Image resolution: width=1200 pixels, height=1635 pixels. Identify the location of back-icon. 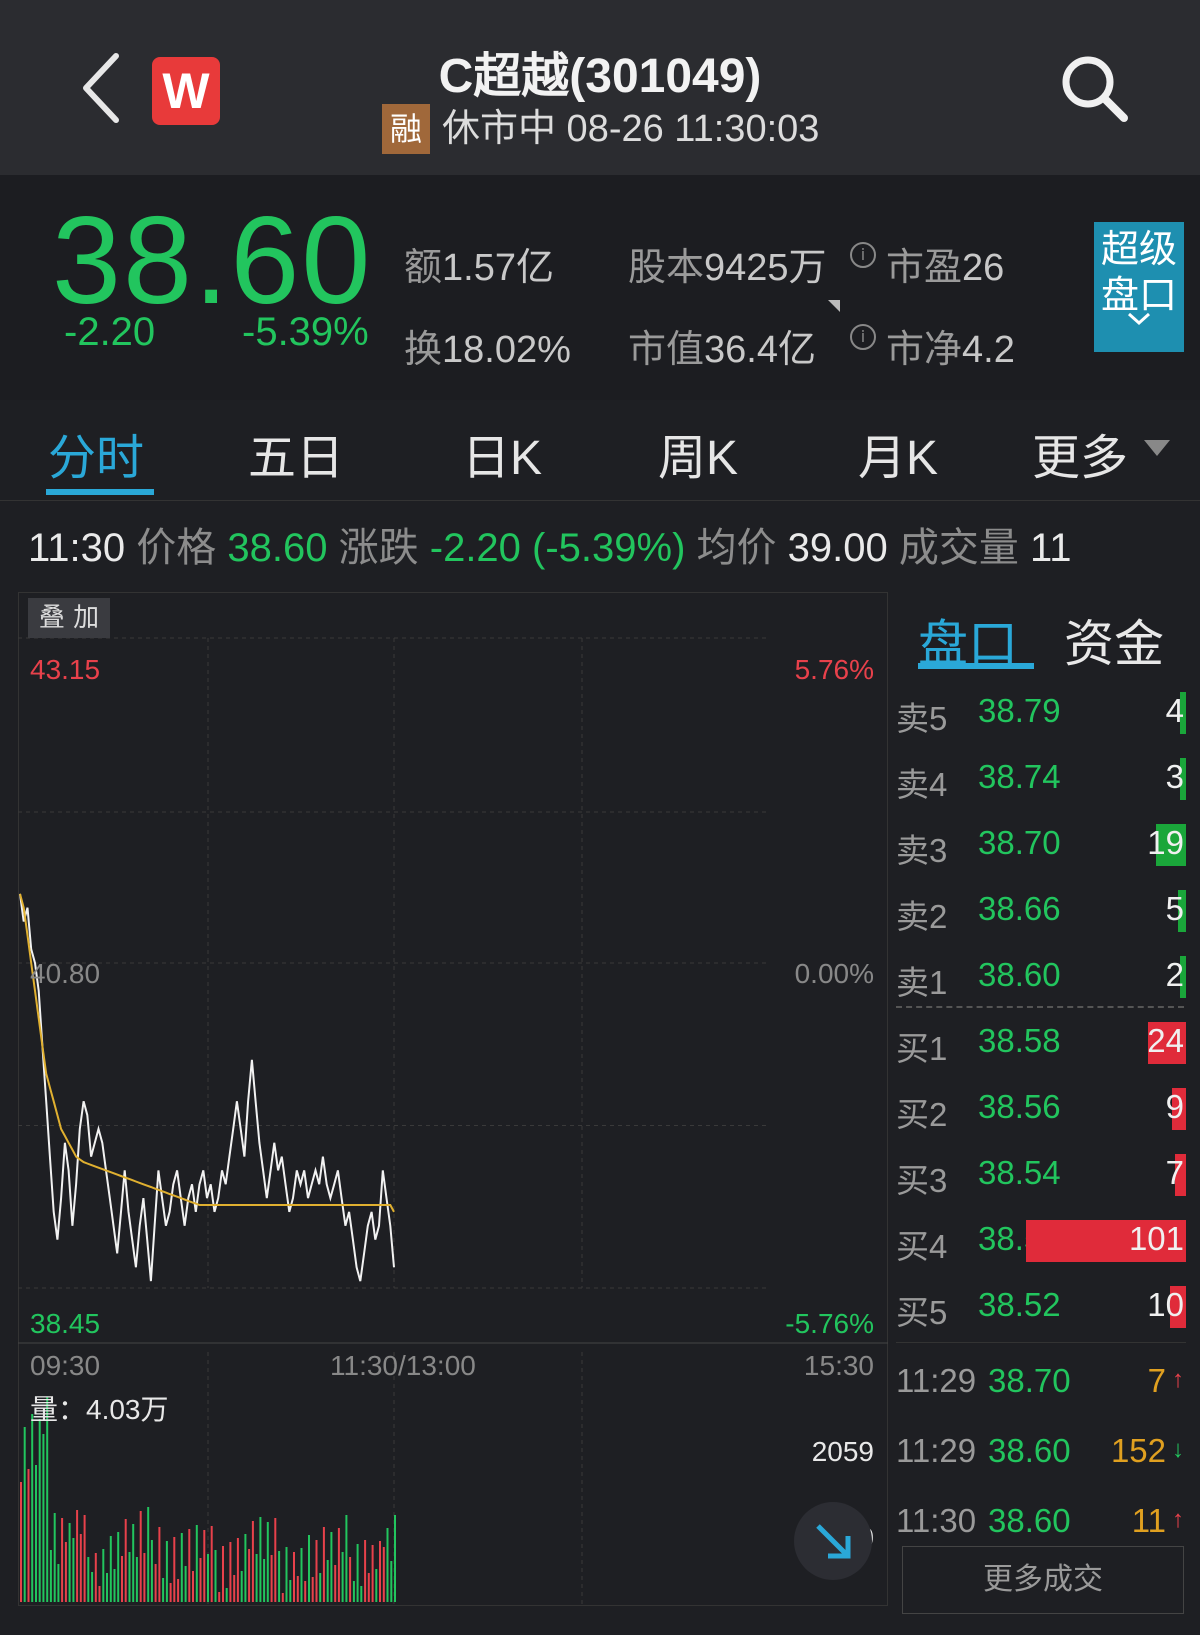
(101, 88).